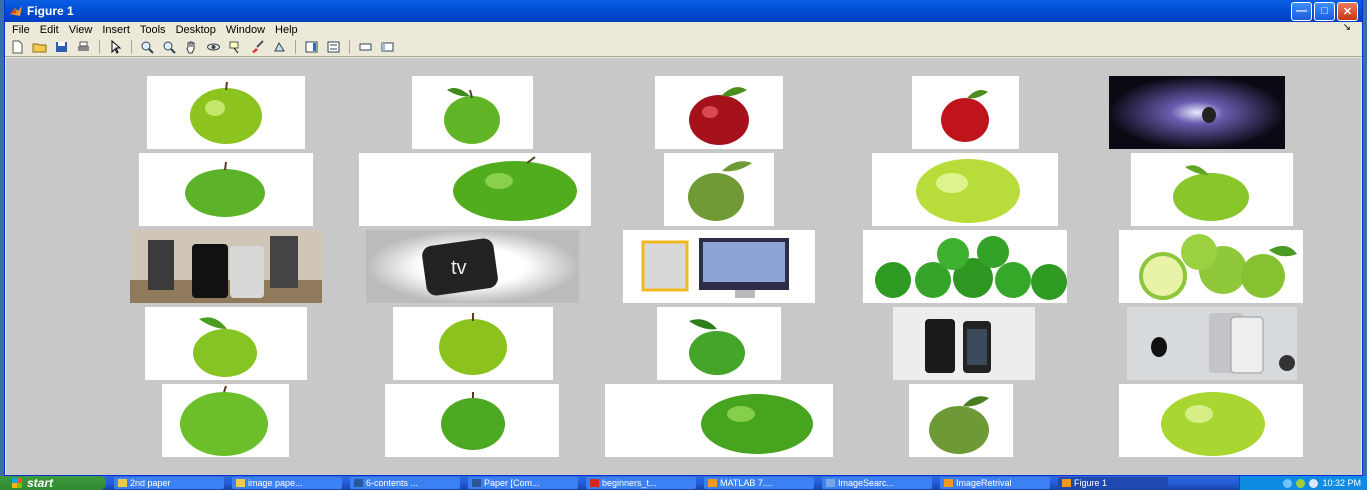  I want to click on brush-icon, so click(258, 46).